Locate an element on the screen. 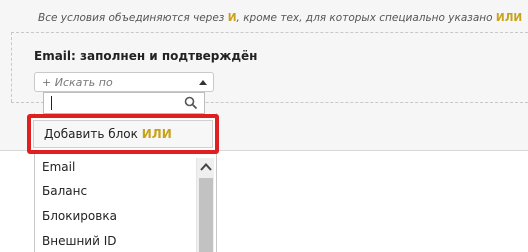 This screenshot has height=252, width=528. search-input is located at coordinates (114, 103).